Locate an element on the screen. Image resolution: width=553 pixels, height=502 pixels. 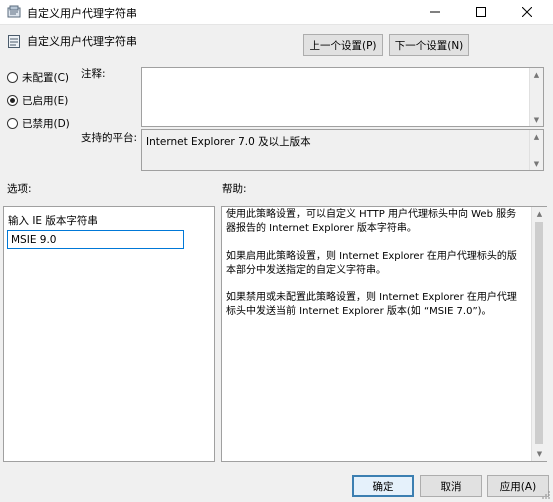
comment-scrollbar: ▲ ▼ is located at coordinates (536, 97).